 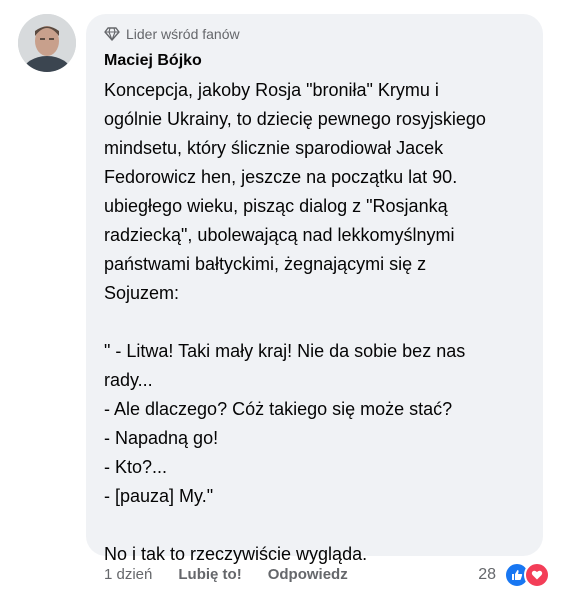 What do you see at coordinates (487, 574) in the screenshot?
I see `reaction-count: 28` at bounding box center [487, 574].